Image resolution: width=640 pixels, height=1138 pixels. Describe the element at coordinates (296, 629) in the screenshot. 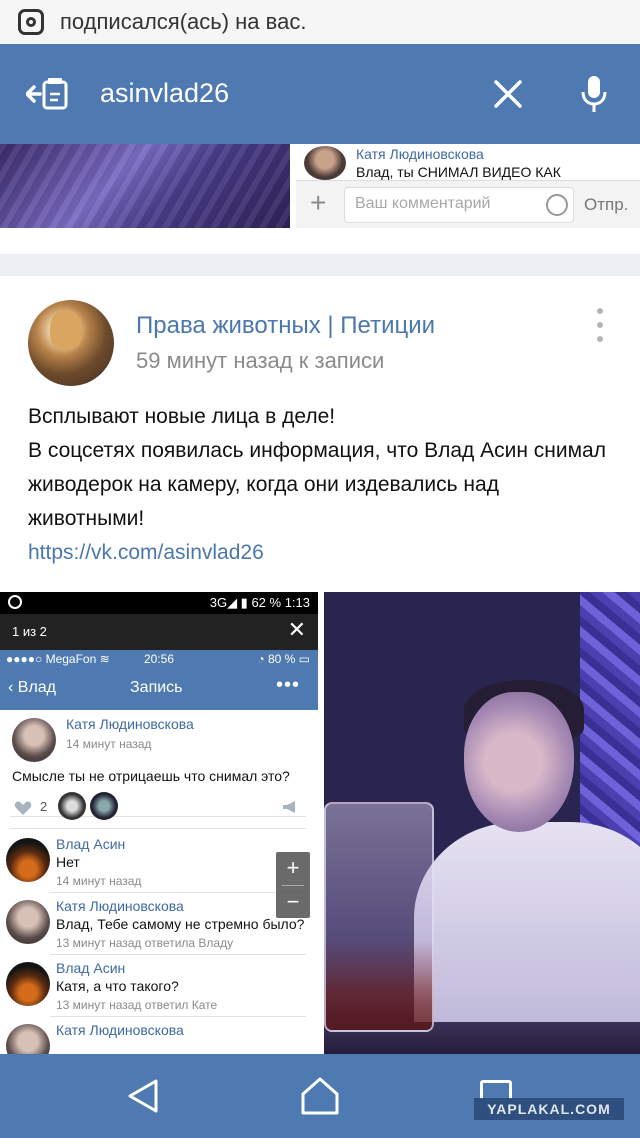

I see `close-icon: ✕` at that location.